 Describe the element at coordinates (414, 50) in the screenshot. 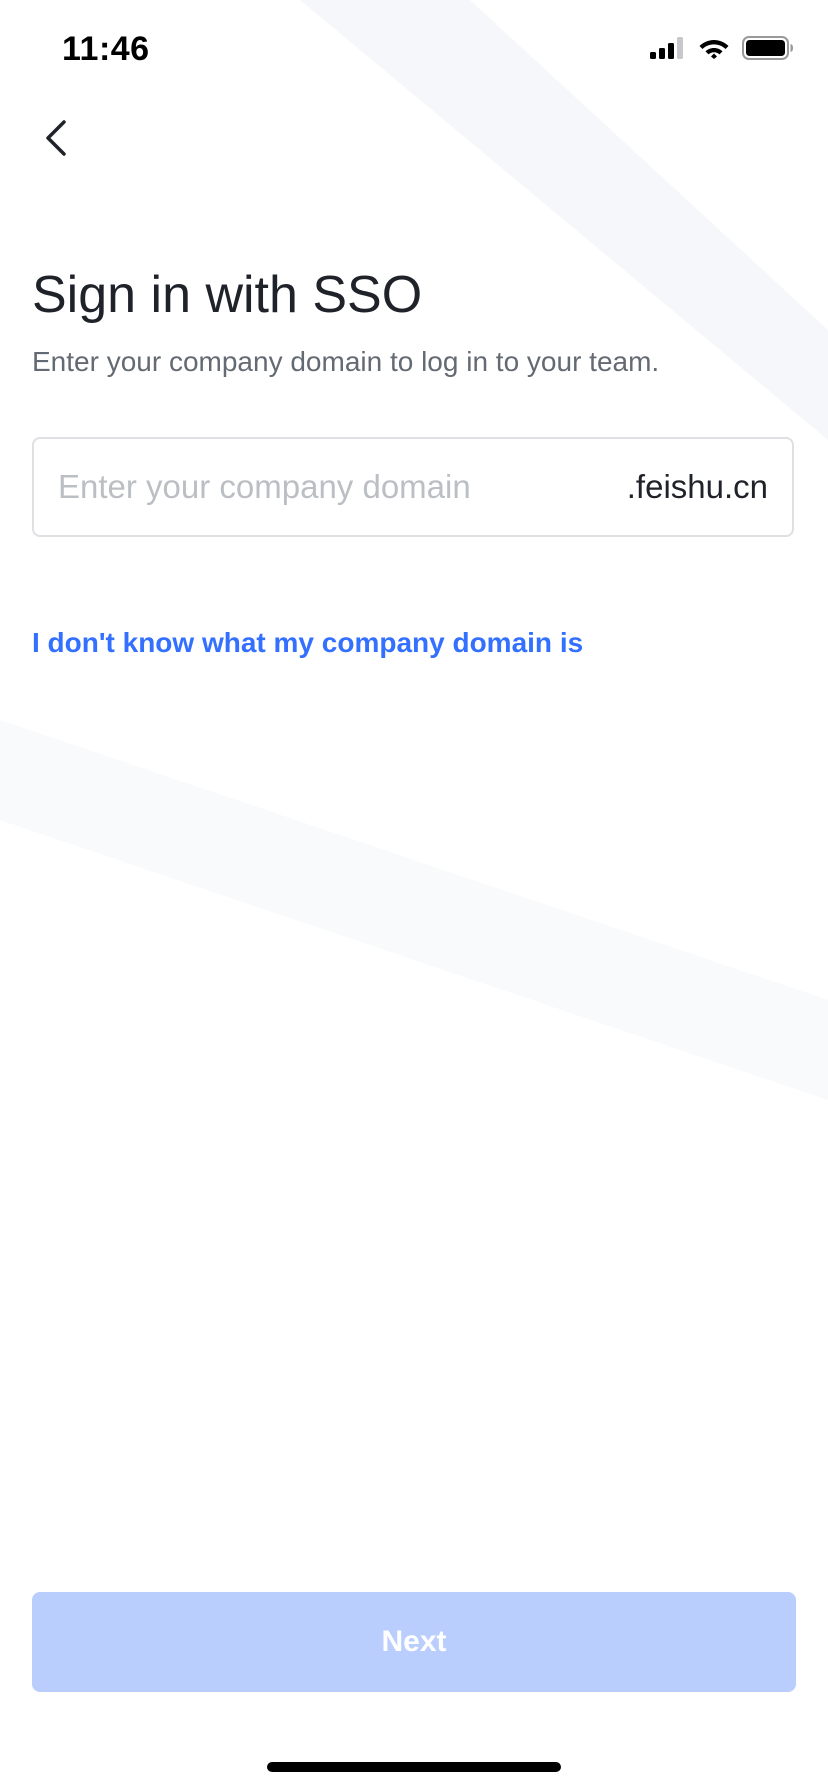

I see `status-bar: 11:46` at that location.